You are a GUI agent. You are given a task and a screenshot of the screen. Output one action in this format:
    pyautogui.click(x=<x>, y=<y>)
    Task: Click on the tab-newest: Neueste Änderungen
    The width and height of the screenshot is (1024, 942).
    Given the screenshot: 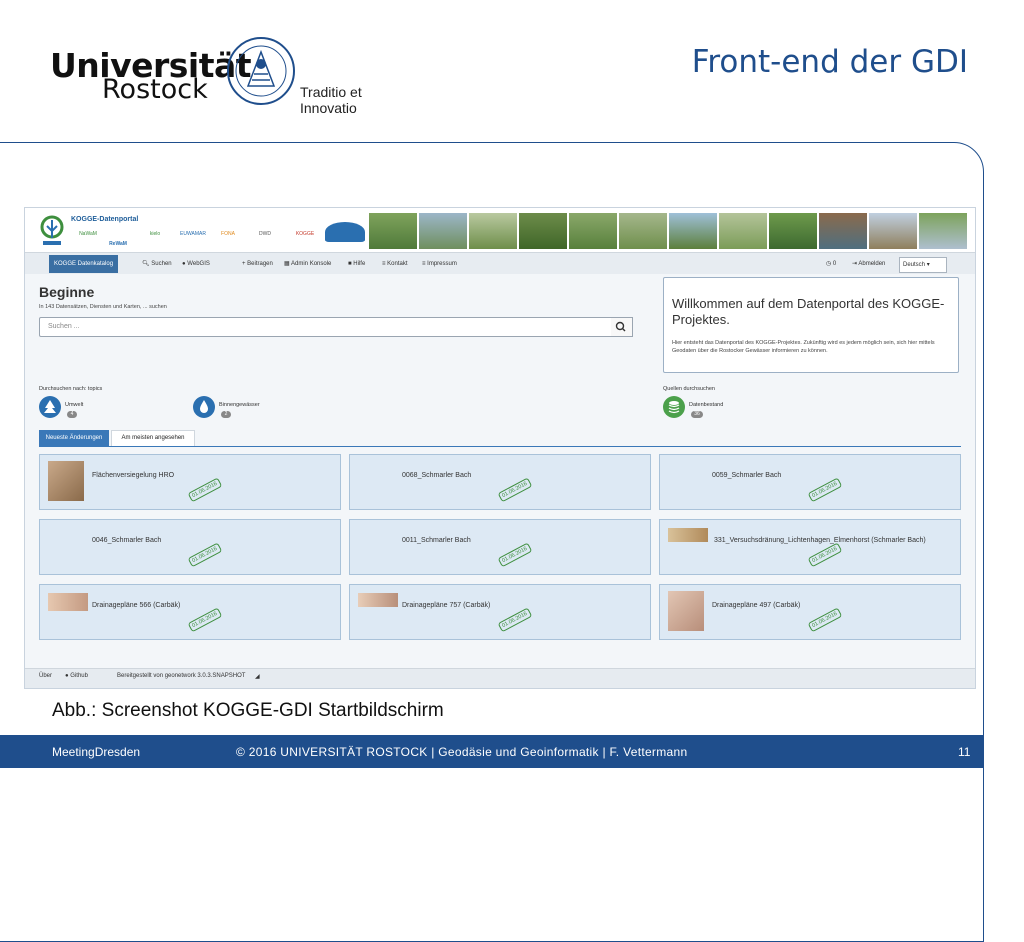 What is the action you would take?
    pyautogui.click(x=74, y=438)
    